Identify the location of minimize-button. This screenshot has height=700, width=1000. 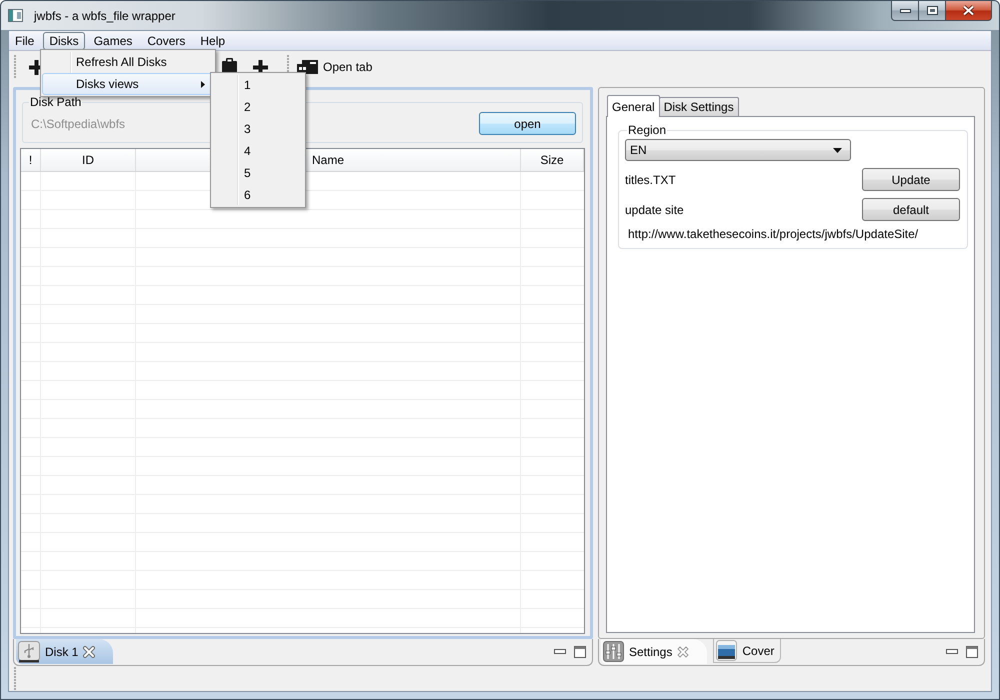
(905, 11).